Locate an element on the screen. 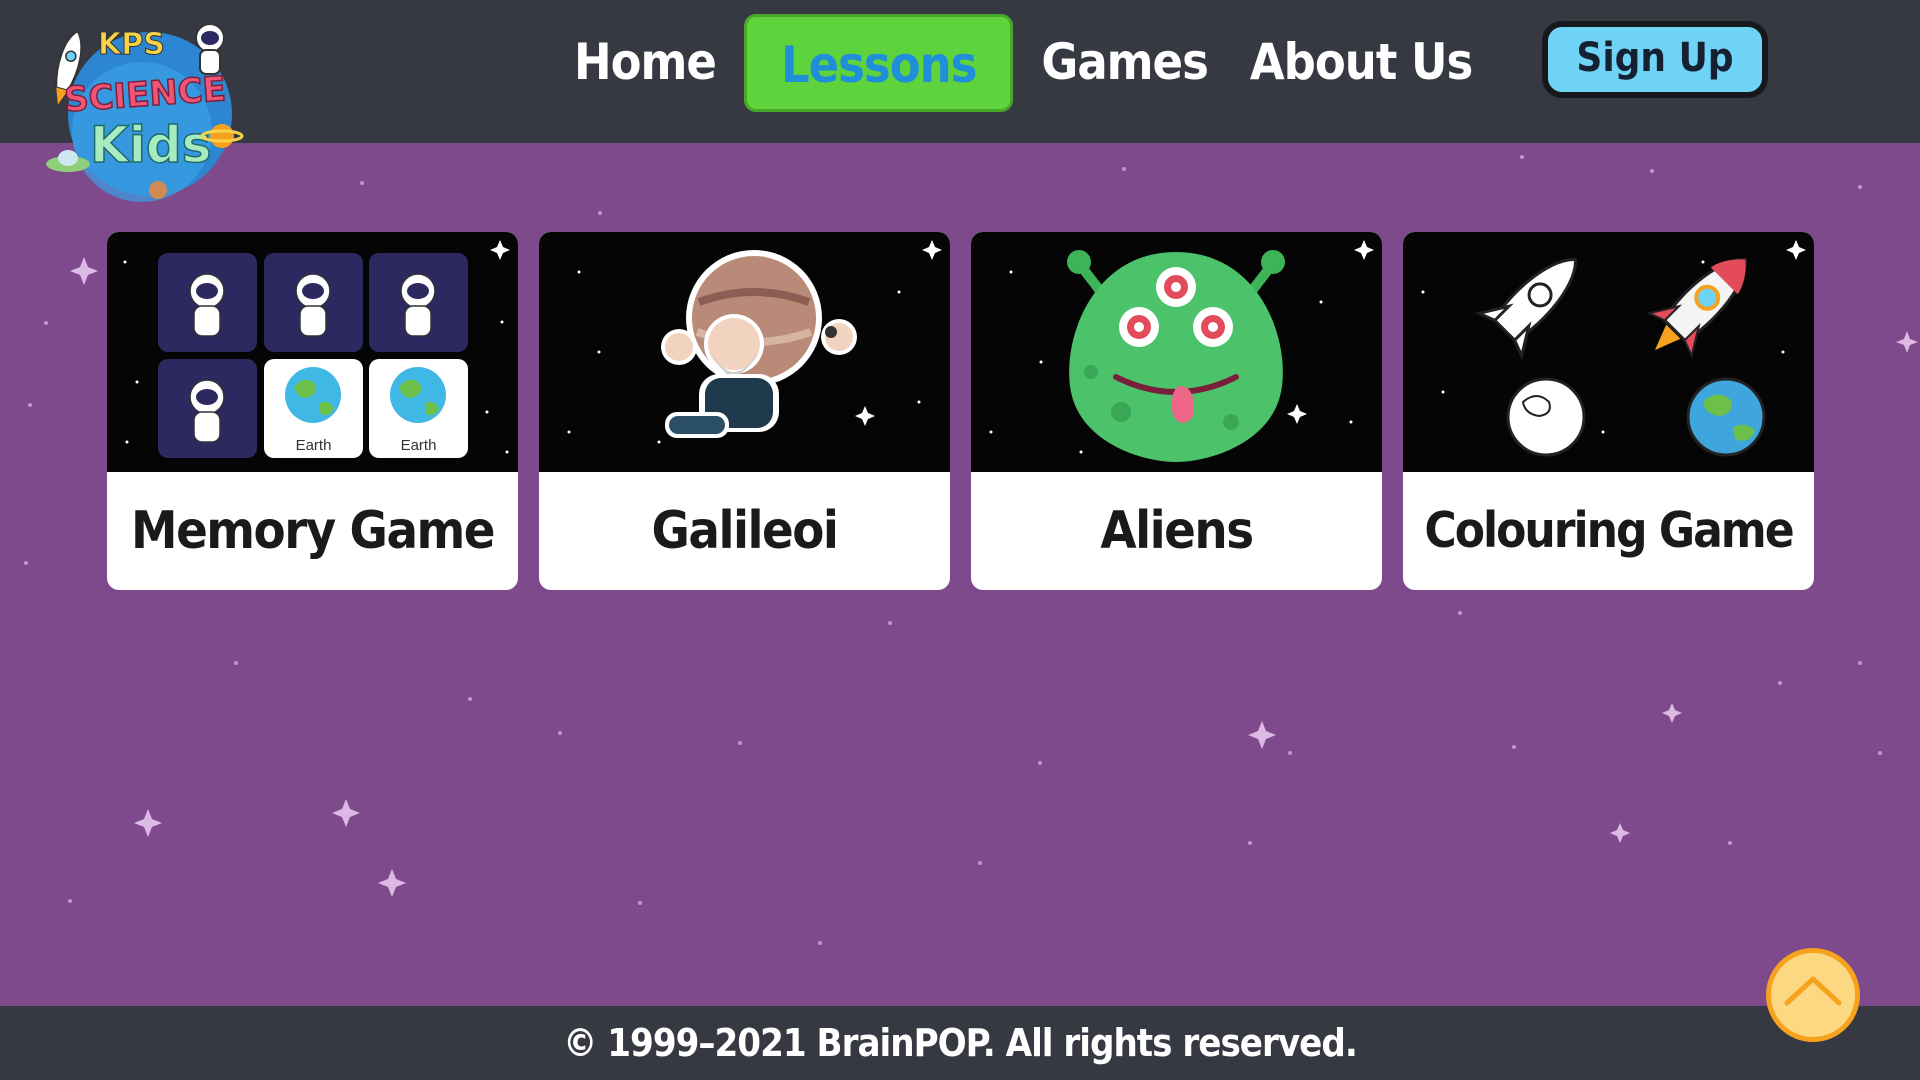  alien-thumbnail is located at coordinates (1176, 352).